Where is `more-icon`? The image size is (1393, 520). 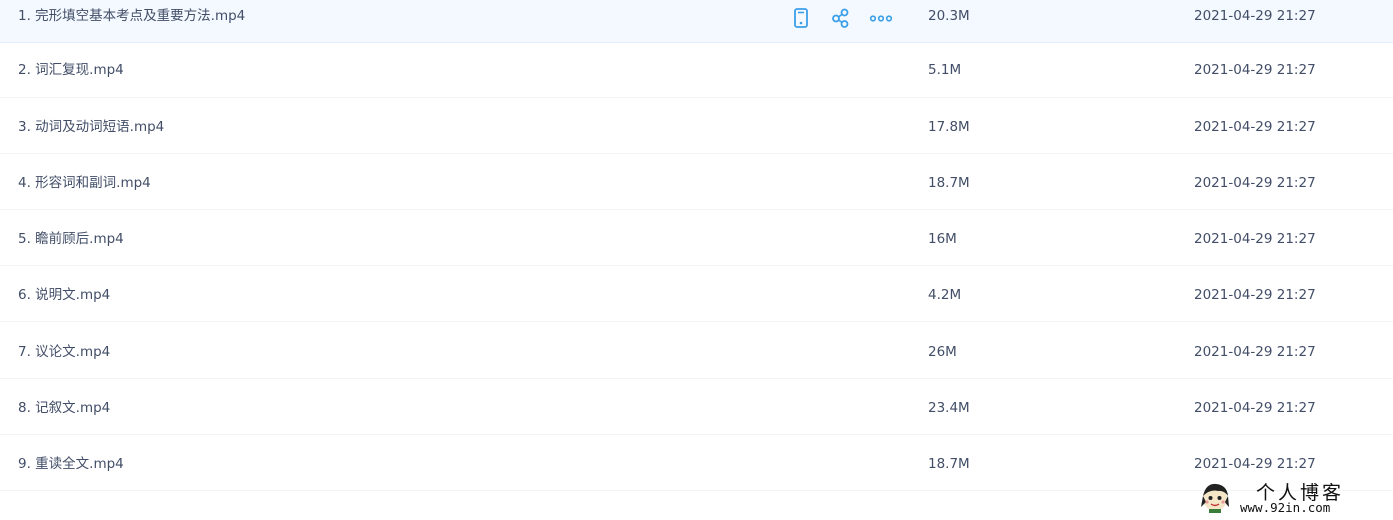 more-icon is located at coordinates (881, 18).